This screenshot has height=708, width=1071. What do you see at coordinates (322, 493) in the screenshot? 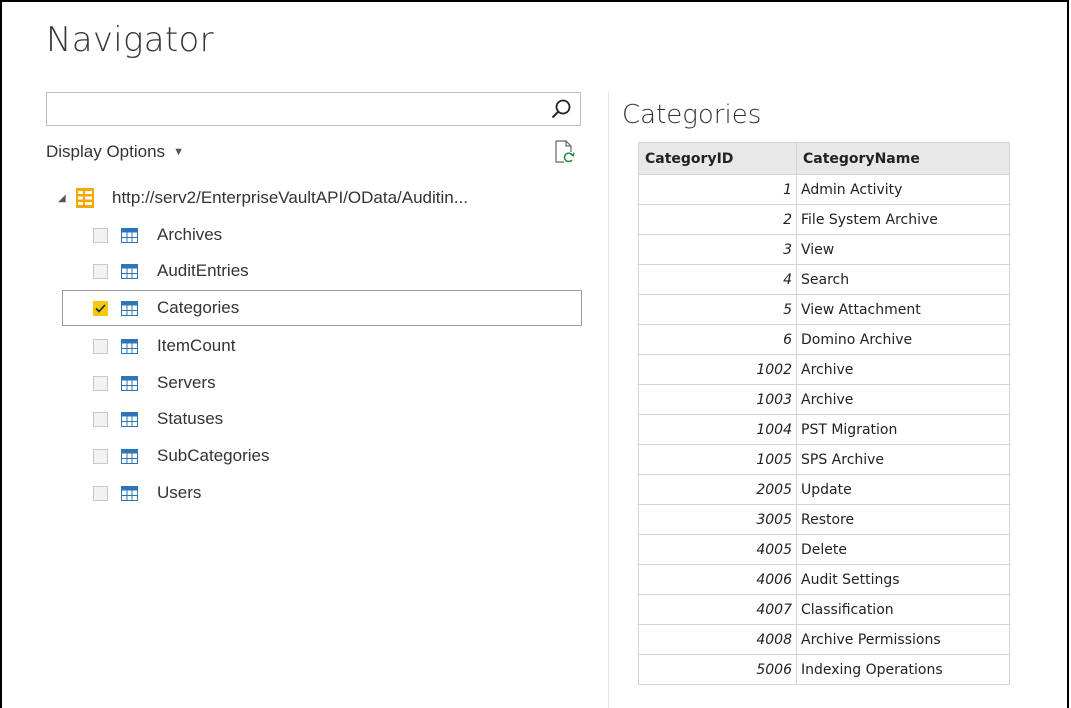
I see `tree-item-users: Users` at bounding box center [322, 493].